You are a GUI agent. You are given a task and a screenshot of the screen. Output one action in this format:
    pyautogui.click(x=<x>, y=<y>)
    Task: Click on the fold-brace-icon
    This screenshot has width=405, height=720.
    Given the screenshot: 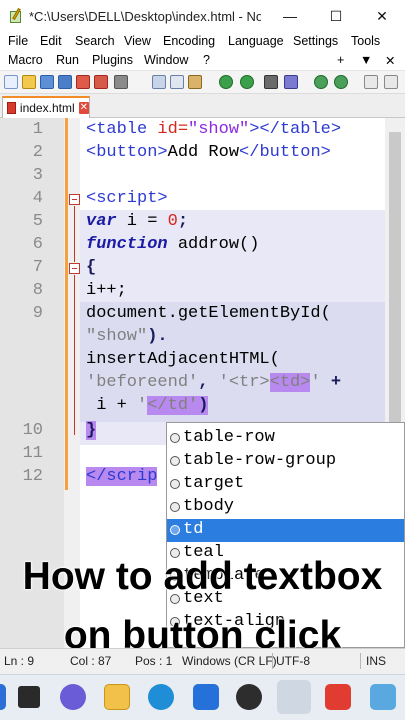 What is the action you would take?
    pyautogui.click(x=74, y=268)
    